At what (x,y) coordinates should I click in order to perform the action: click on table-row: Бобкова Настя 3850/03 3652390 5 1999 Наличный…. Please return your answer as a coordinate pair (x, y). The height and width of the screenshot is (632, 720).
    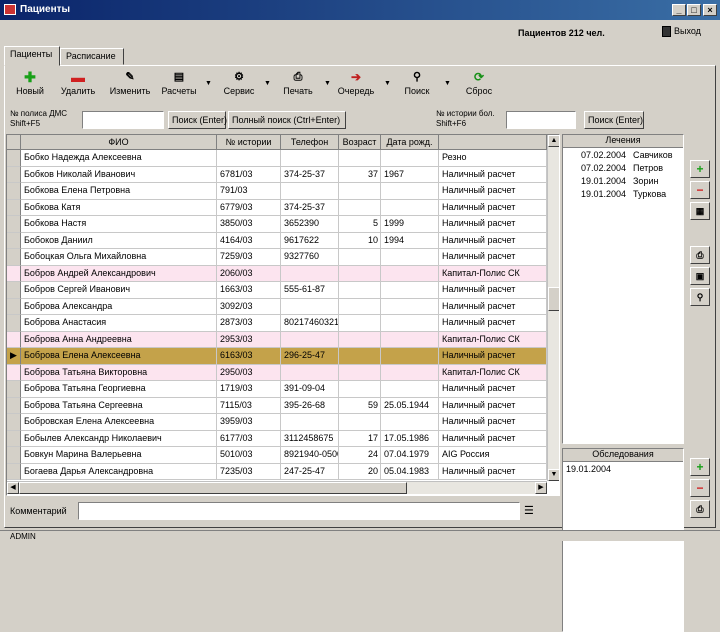
    Looking at the image, I should click on (277, 224).